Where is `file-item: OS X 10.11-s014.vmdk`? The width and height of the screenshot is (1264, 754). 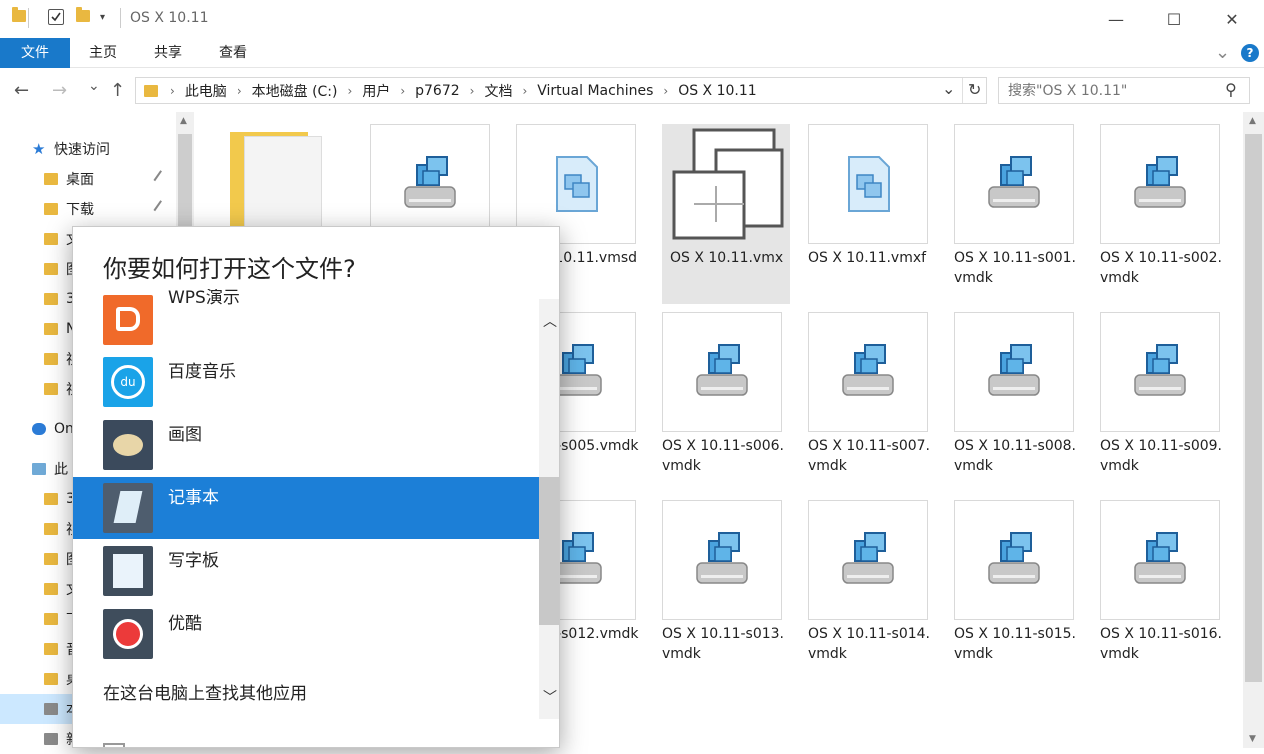
file-item: OS X 10.11-s014.vmdk is located at coordinates (878, 590).